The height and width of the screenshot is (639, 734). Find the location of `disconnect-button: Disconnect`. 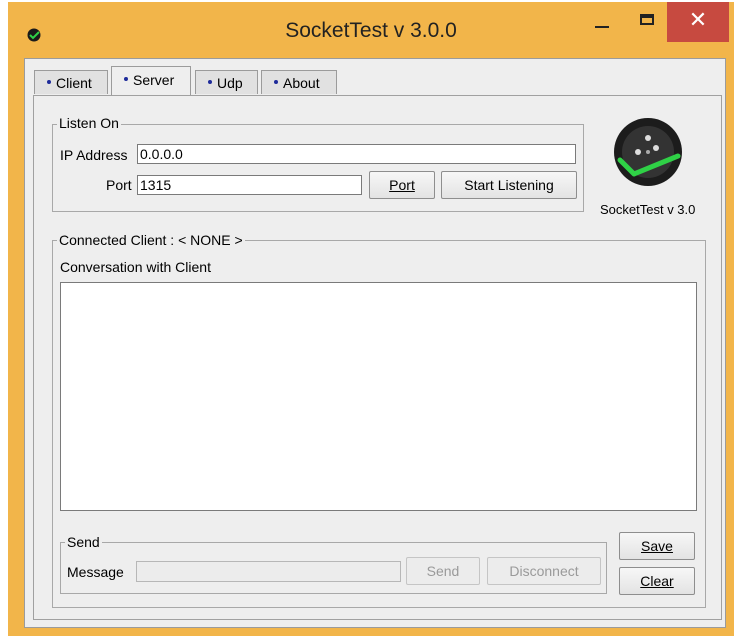

disconnect-button: Disconnect is located at coordinates (544, 571).